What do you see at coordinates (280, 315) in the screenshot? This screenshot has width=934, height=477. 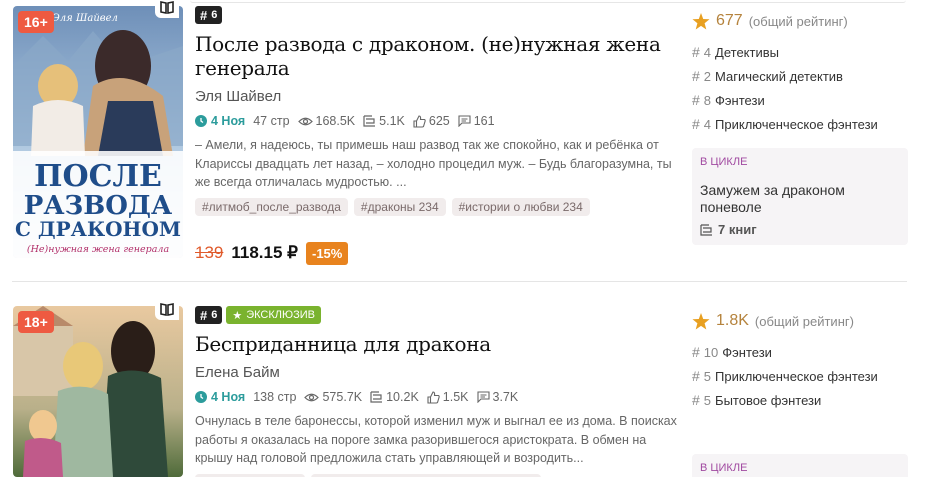 I see `exclusive-label: ЭКСКЛЮЗИВ` at bounding box center [280, 315].